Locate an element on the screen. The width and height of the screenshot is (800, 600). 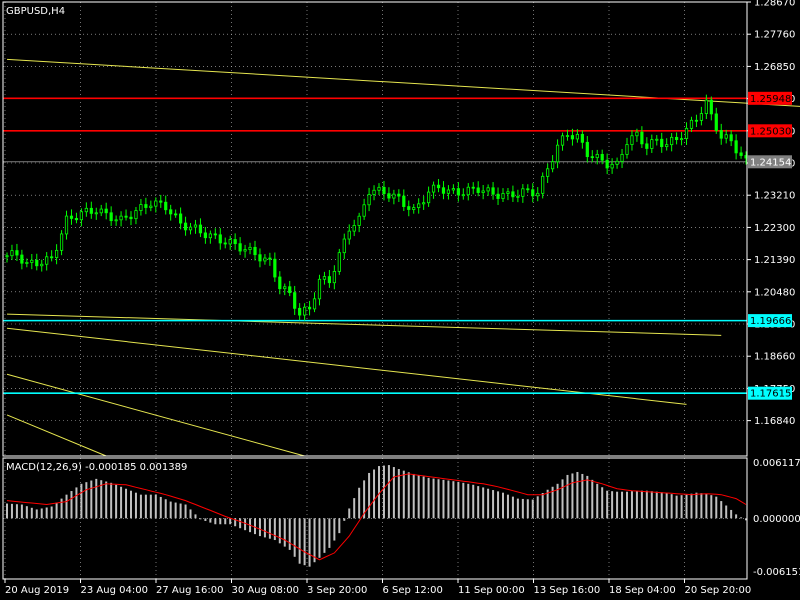
price-tick-label: 1.27760 is located at coordinates (774, 35).